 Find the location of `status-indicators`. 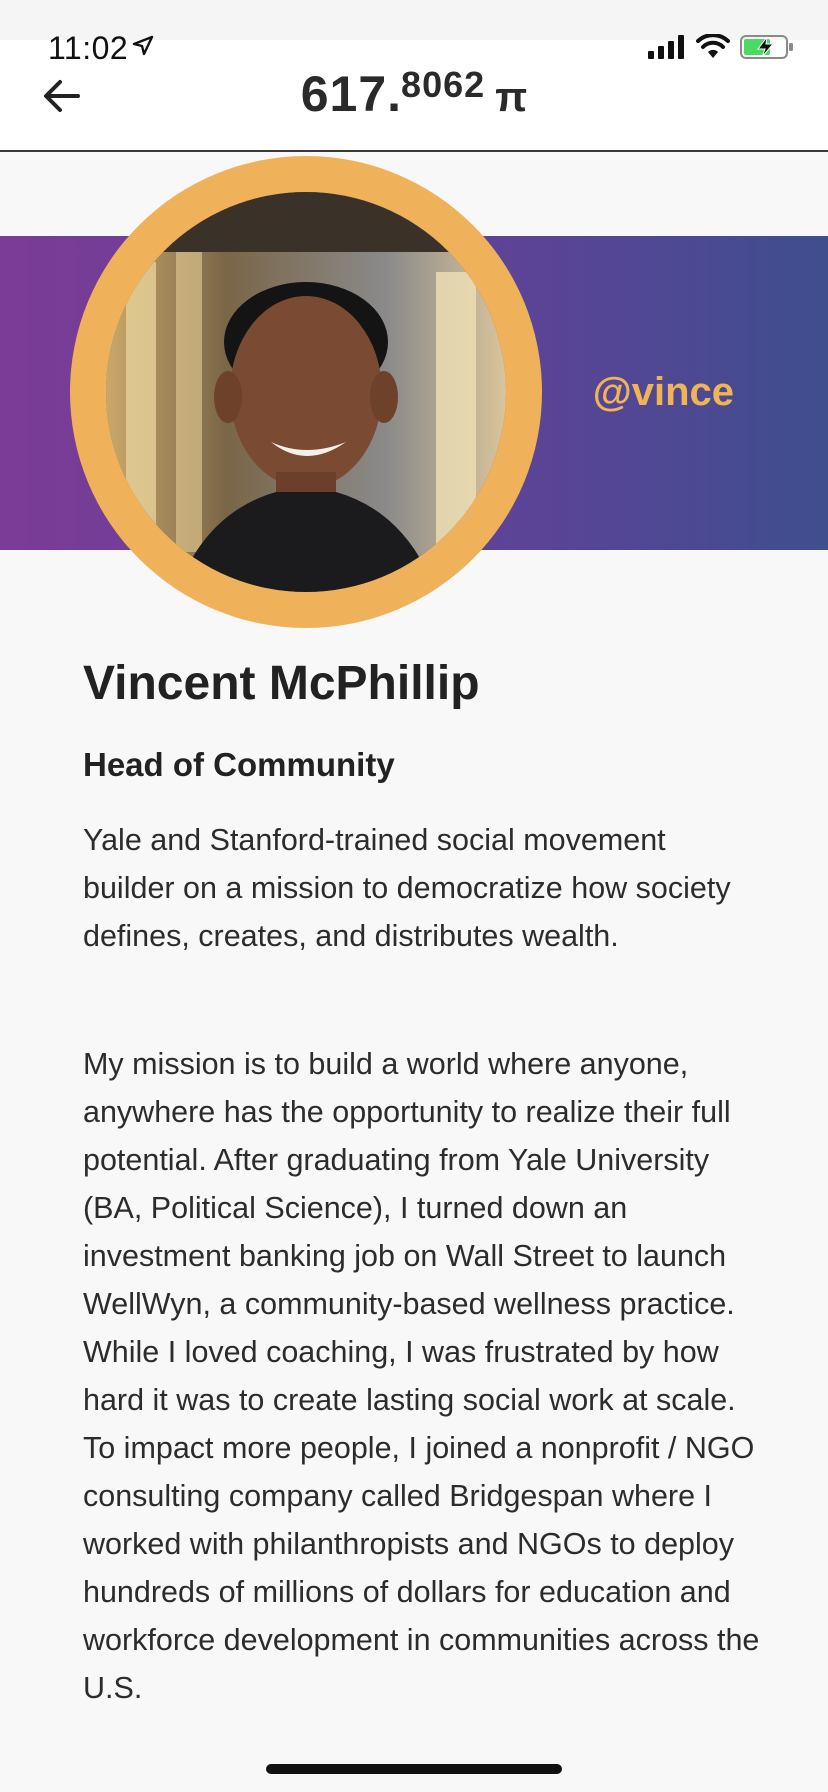

status-indicators is located at coordinates (721, 49).